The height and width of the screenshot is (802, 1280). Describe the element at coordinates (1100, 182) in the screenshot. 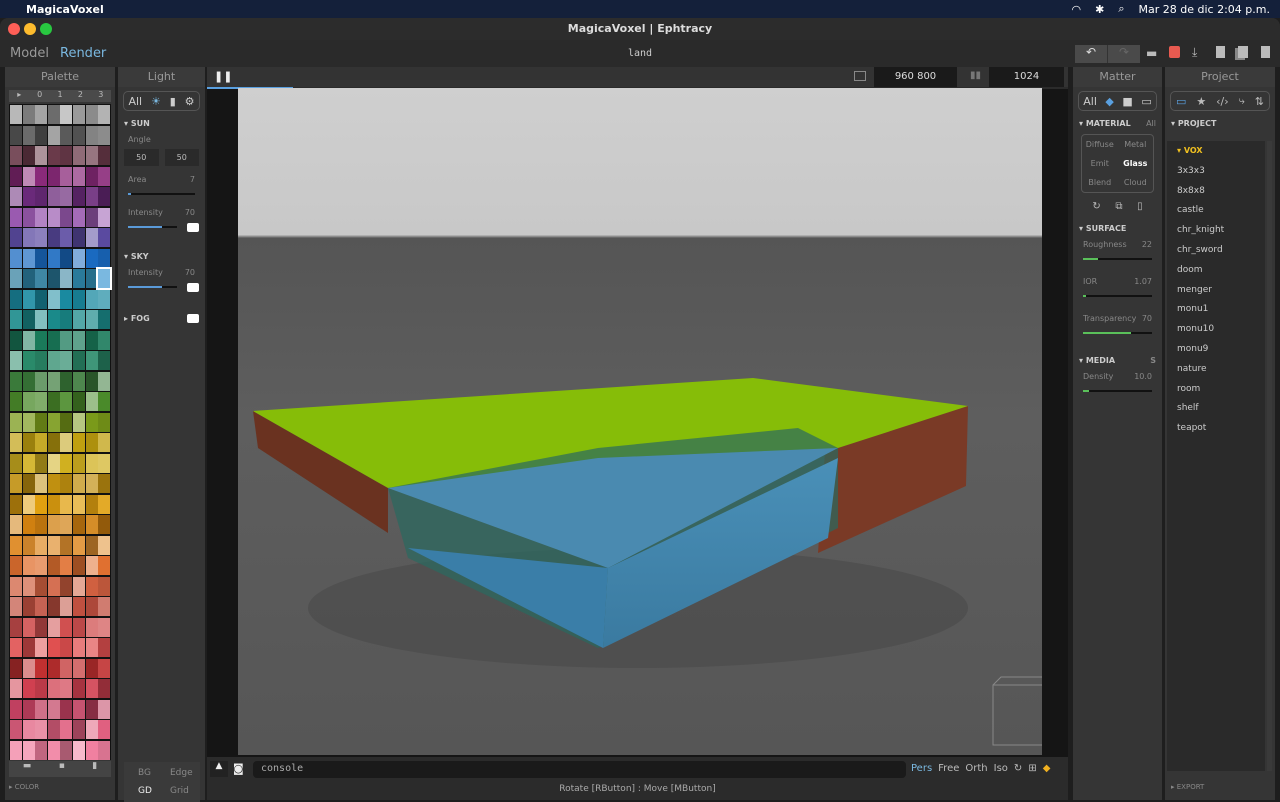

I see `material-blend: Blend` at that location.